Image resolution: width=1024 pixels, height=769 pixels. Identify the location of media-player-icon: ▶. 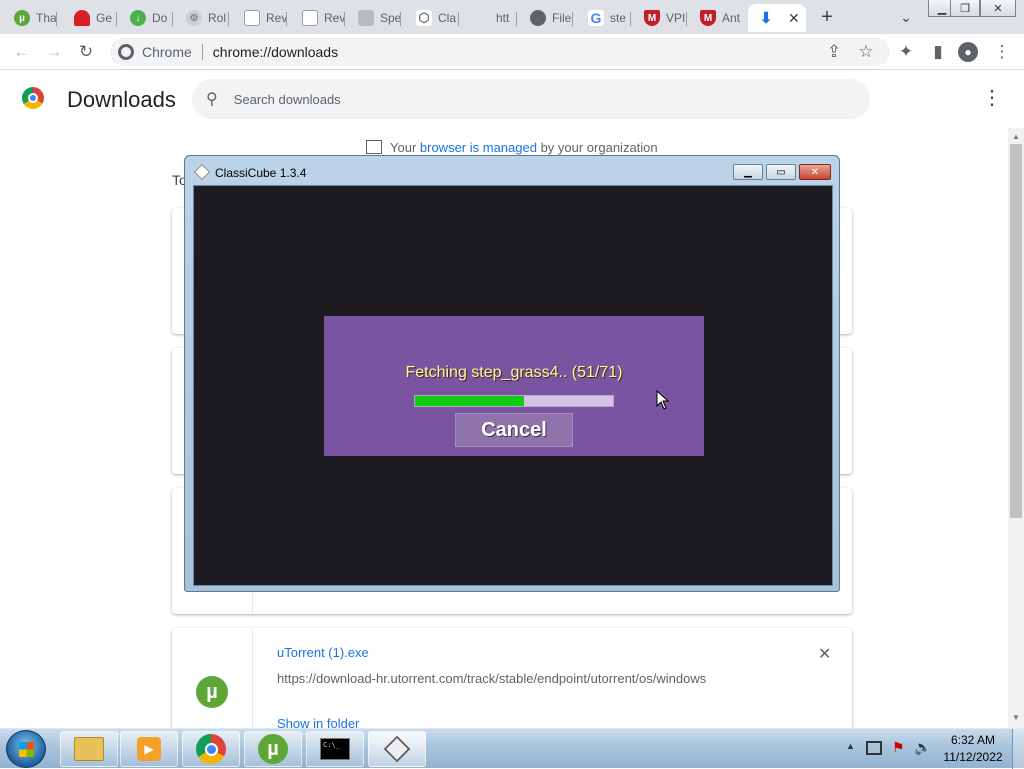
(149, 749).